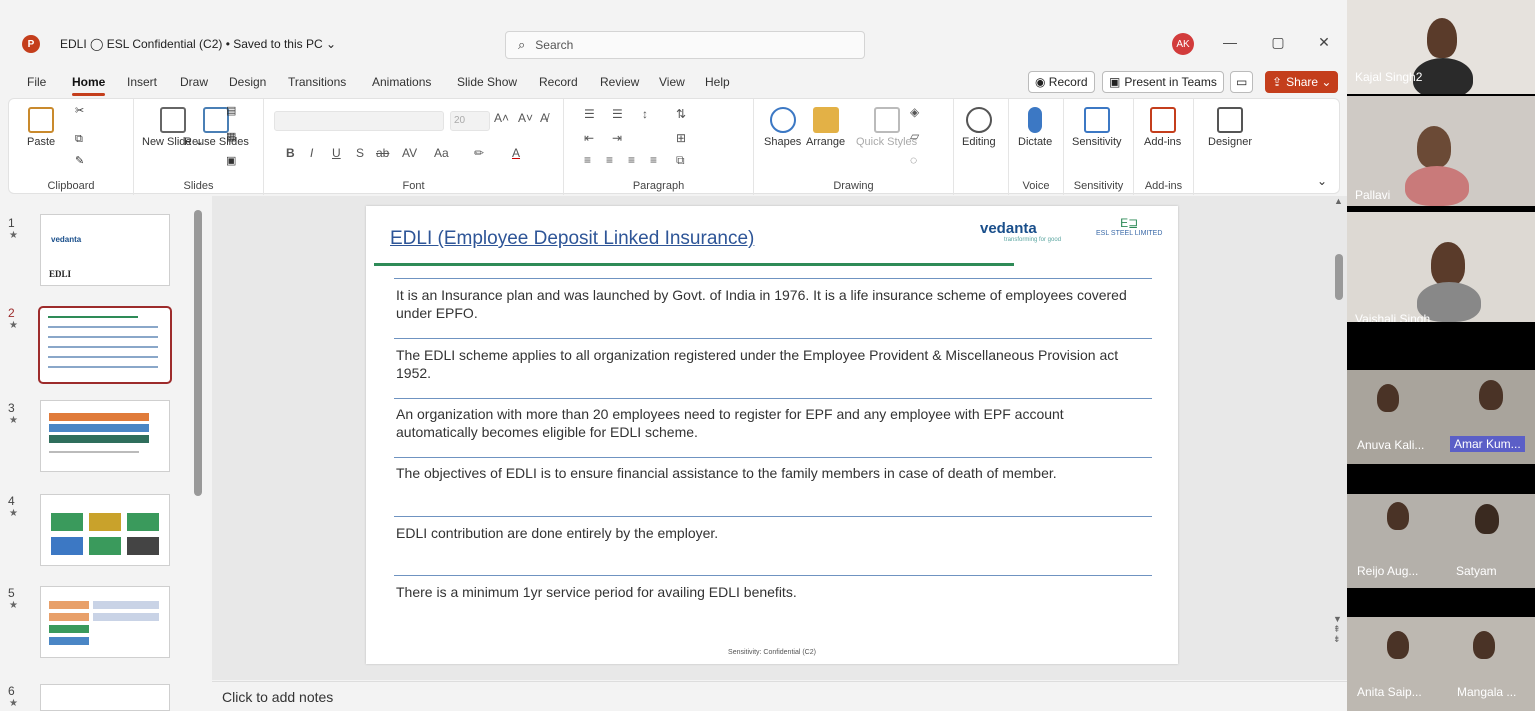 This screenshot has height=711, width=1535. What do you see at coordinates (311, 153) in the screenshot?
I see `italic-icon: I` at bounding box center [311, 153].